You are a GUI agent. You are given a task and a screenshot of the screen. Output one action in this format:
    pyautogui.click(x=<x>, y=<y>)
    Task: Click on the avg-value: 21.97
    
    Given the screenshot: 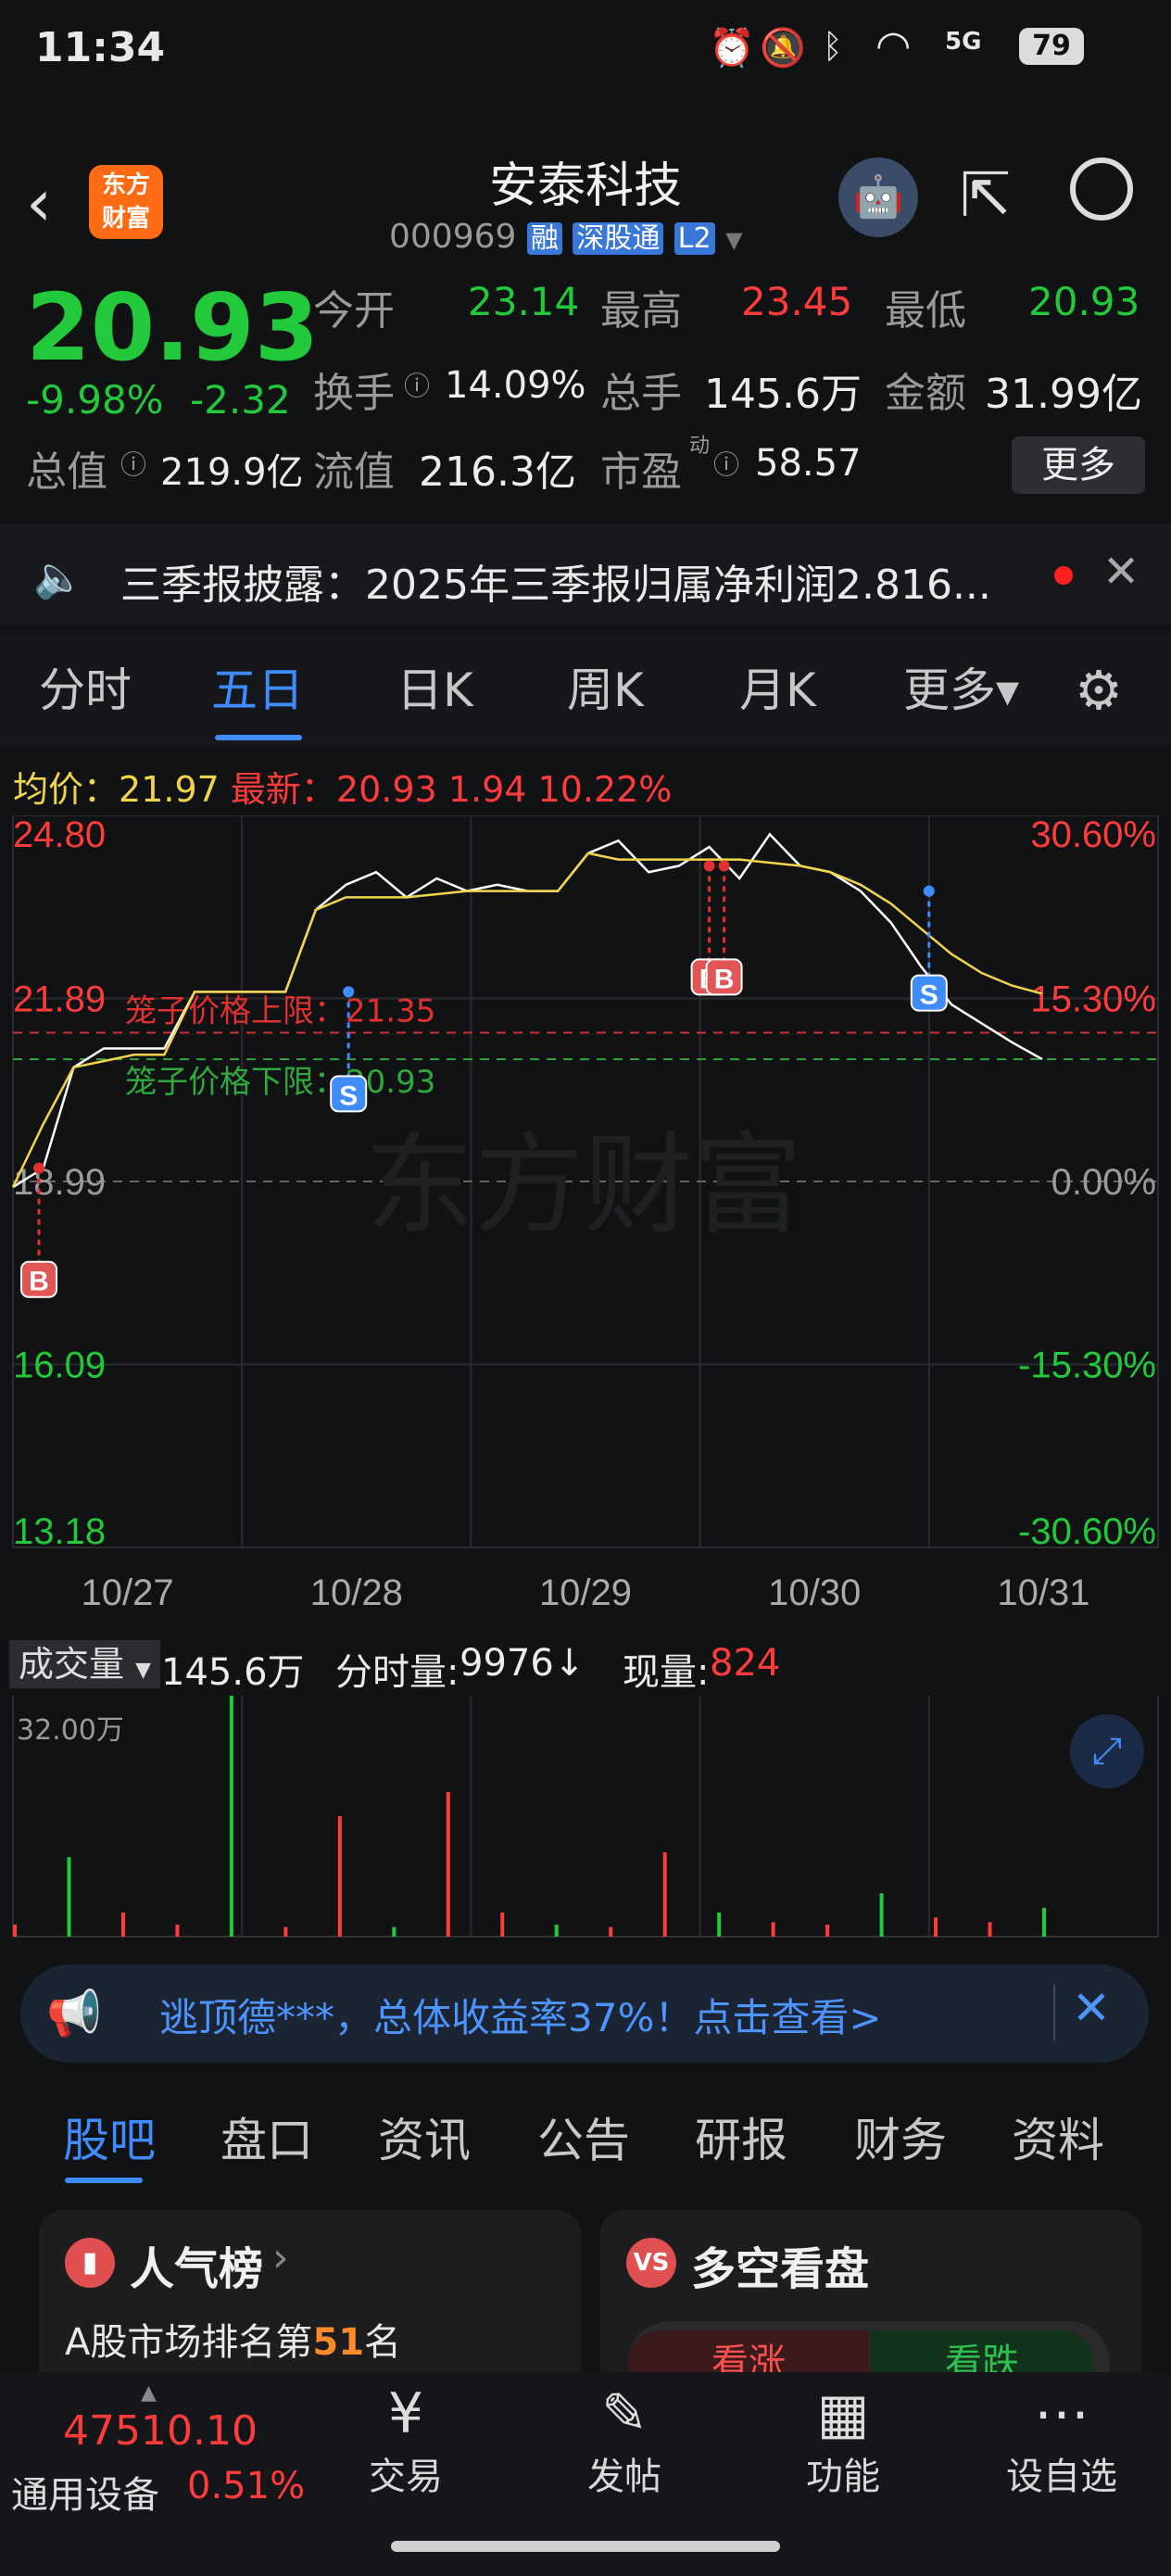 What is the action you would take?
    pyautogui.click(x=170, y=790)
    